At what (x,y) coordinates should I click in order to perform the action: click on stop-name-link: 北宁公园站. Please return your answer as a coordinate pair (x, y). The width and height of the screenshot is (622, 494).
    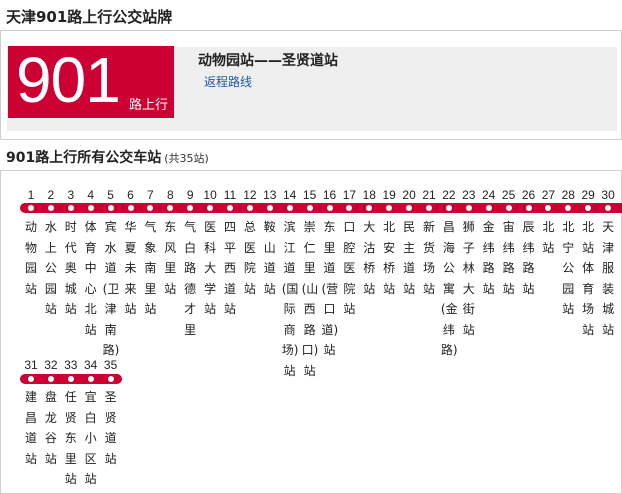
    Looking at the image, I should click on (568, 268).